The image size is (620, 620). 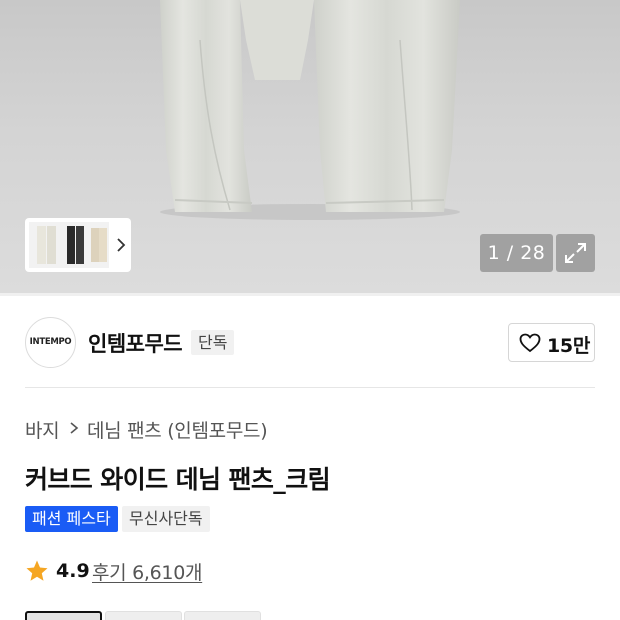 I want to click on brand-name: 인템포무드, so click(x=135, y=343).